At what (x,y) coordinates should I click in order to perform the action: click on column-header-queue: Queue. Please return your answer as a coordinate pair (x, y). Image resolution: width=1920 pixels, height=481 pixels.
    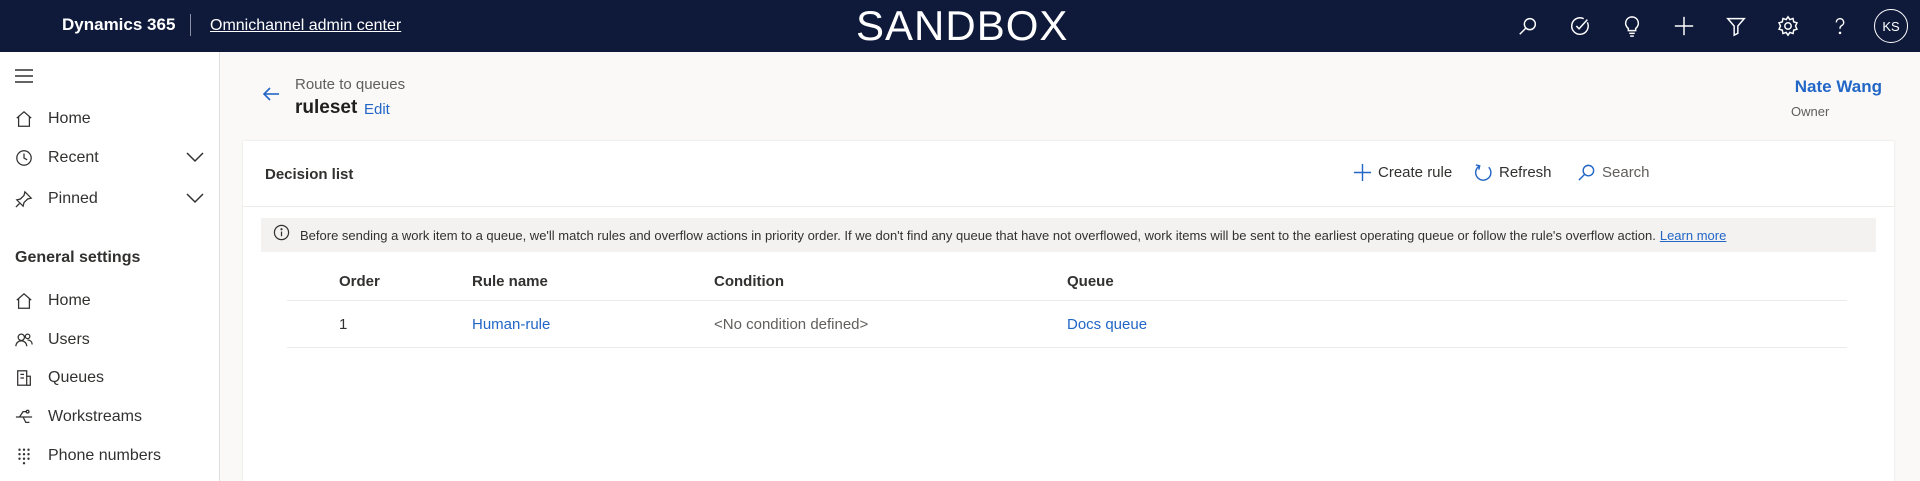
    Looking at the image, I should click on (1090, 281).